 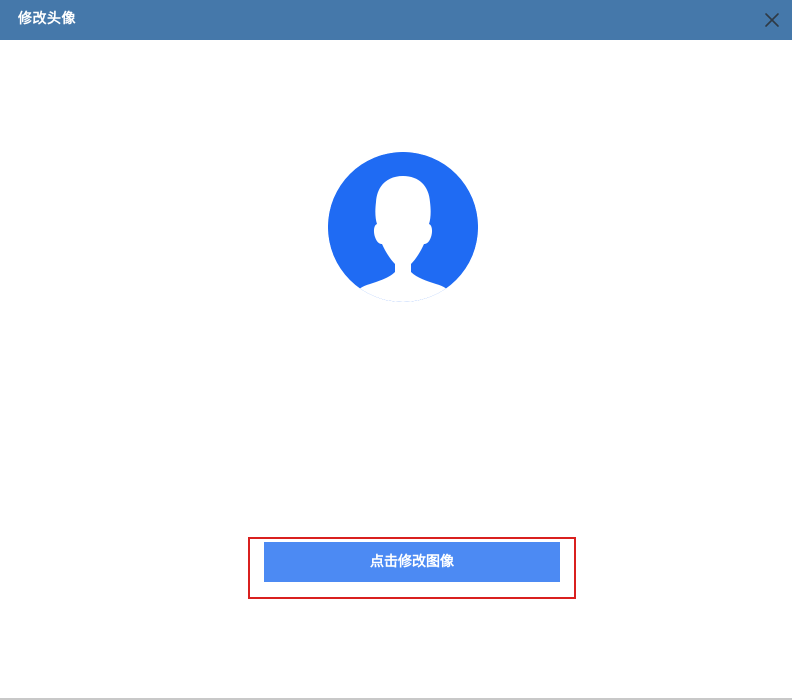 I want to click on default-avatar-icon, so click(x=403, y=227).